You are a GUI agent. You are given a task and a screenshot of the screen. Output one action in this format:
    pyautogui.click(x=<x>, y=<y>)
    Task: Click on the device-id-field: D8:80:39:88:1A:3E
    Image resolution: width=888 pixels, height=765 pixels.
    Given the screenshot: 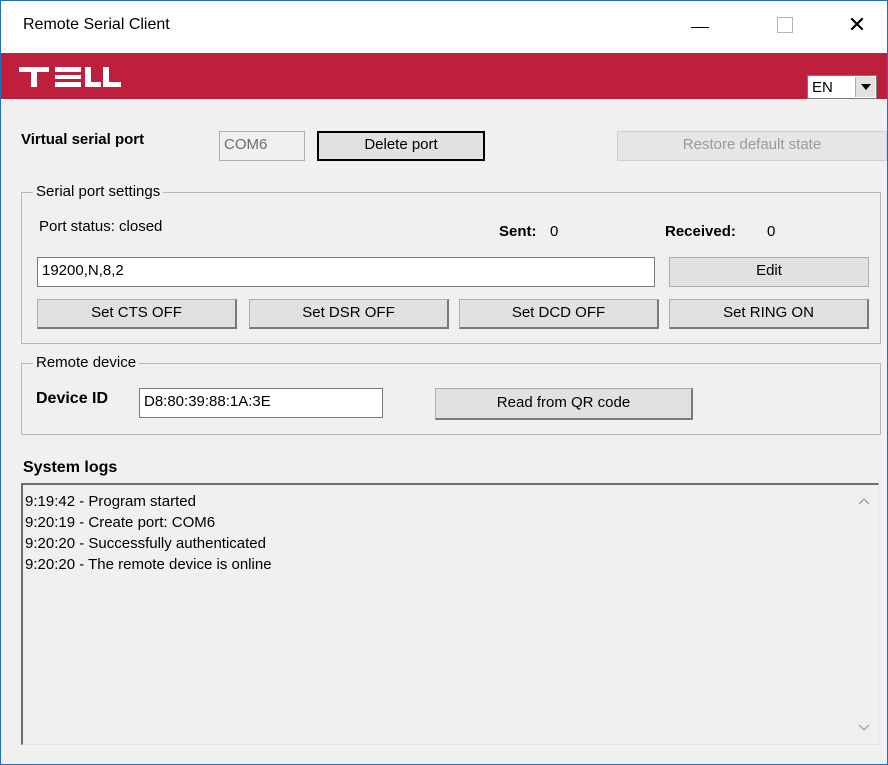 What is the action you would take?
    pyautogui.click(x=261, y=403)
    